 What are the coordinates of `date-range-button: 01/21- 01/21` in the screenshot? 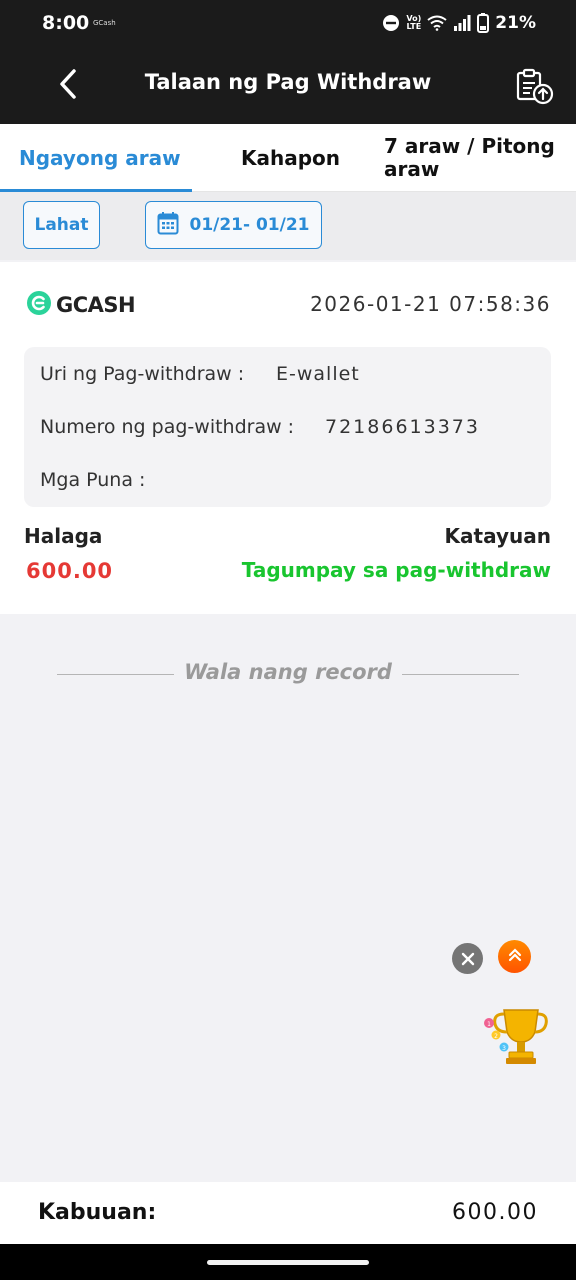 It's located at (233, 225).